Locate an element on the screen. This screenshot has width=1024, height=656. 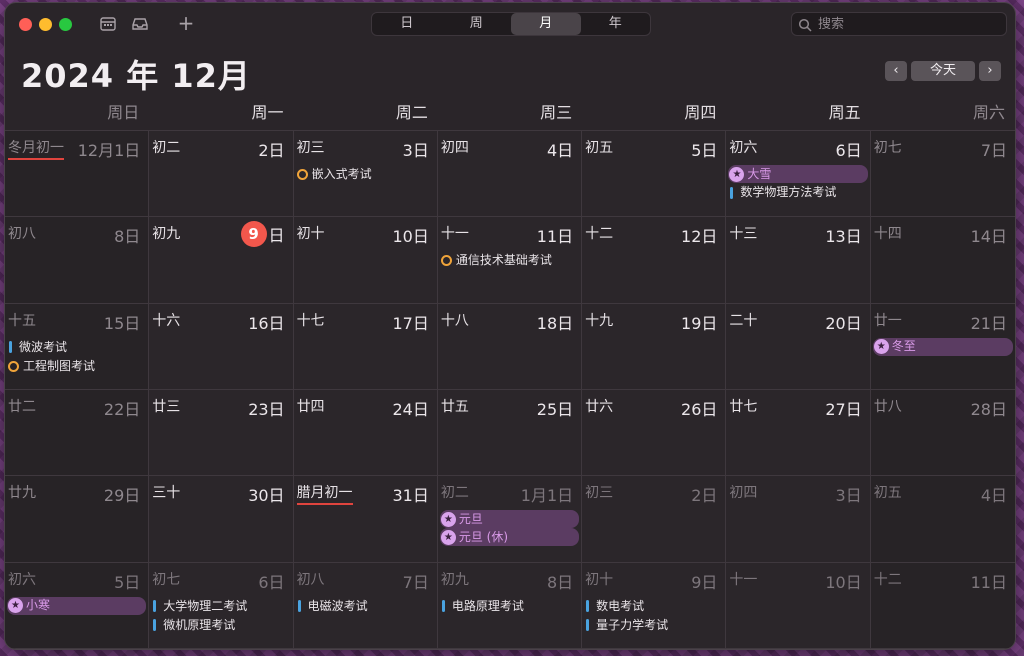
day-cell: 廿六 26日 is located at coordinates (654, 433).